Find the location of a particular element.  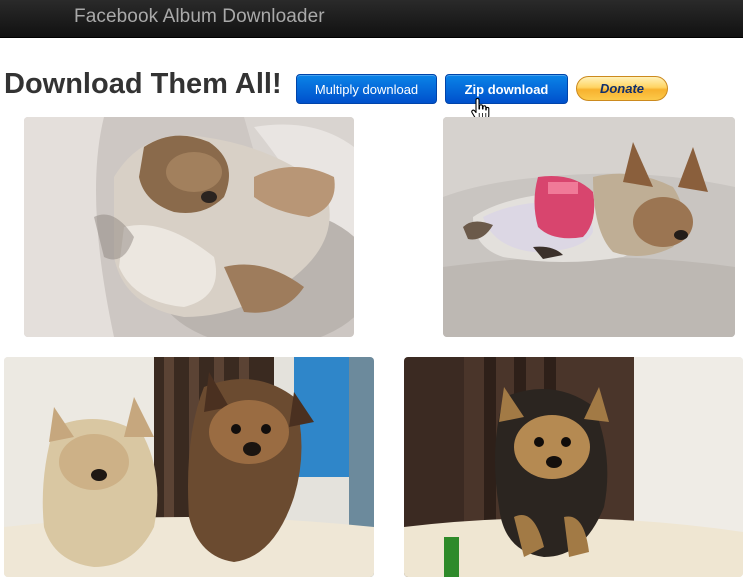

album-photo is located at coordinates (589, 227).